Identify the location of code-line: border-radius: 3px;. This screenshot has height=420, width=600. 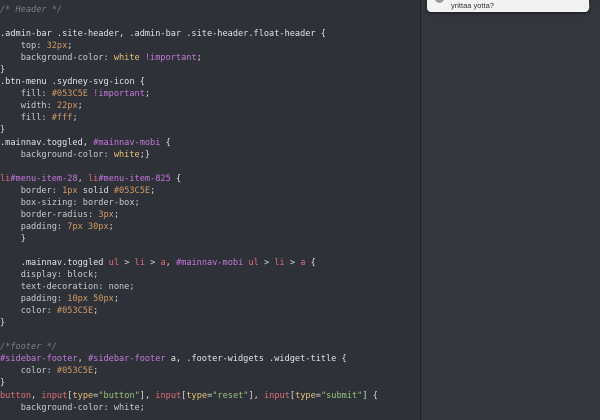
(210, 215).